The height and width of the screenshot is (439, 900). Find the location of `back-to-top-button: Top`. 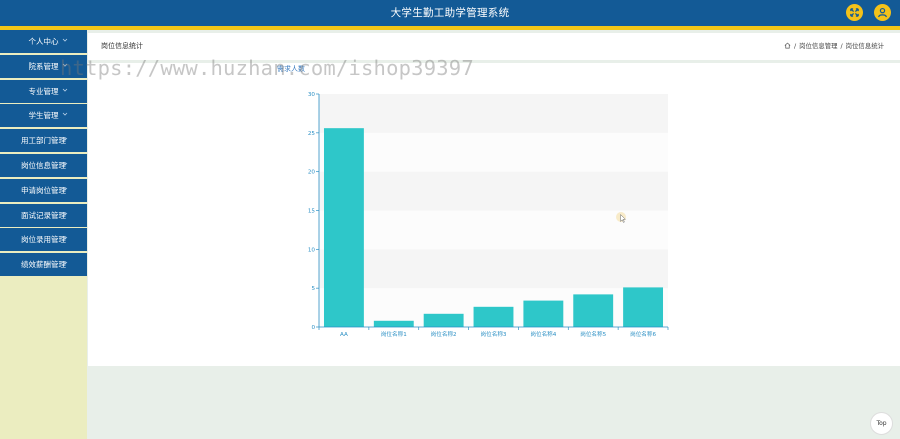

back-to-top-button: Top is located at coordinates (881, 423).